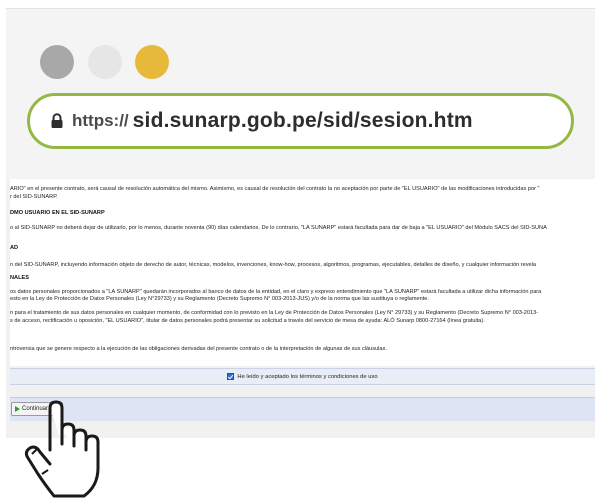 The image size is (595, 500). I want to click on section-heading: AD, so click(14, 248).